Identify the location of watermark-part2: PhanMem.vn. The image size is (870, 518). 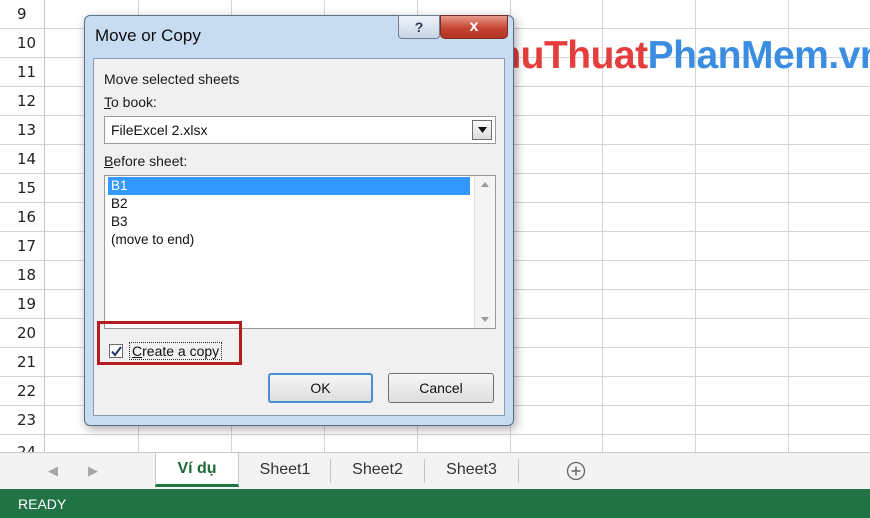
(758, 55).